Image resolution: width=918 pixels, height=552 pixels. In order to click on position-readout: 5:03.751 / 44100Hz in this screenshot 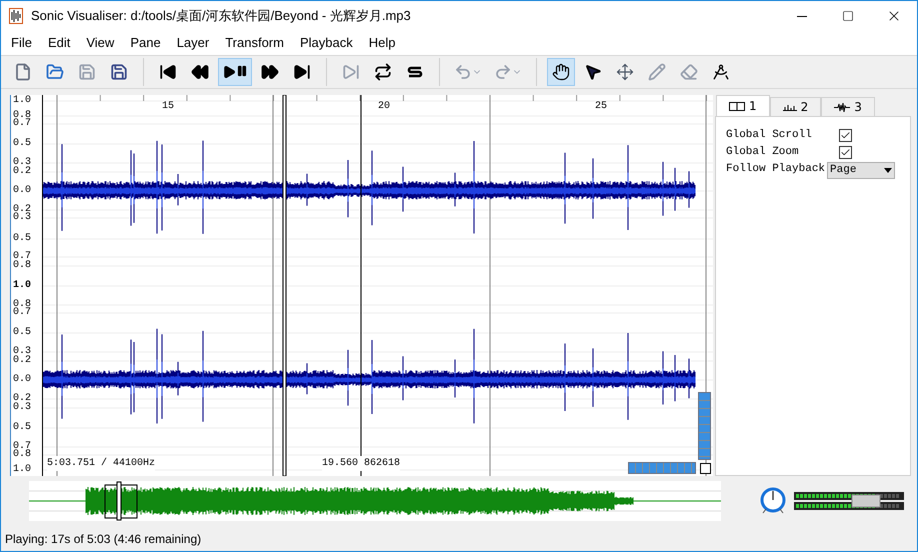, I will do `click(101, 463)`.